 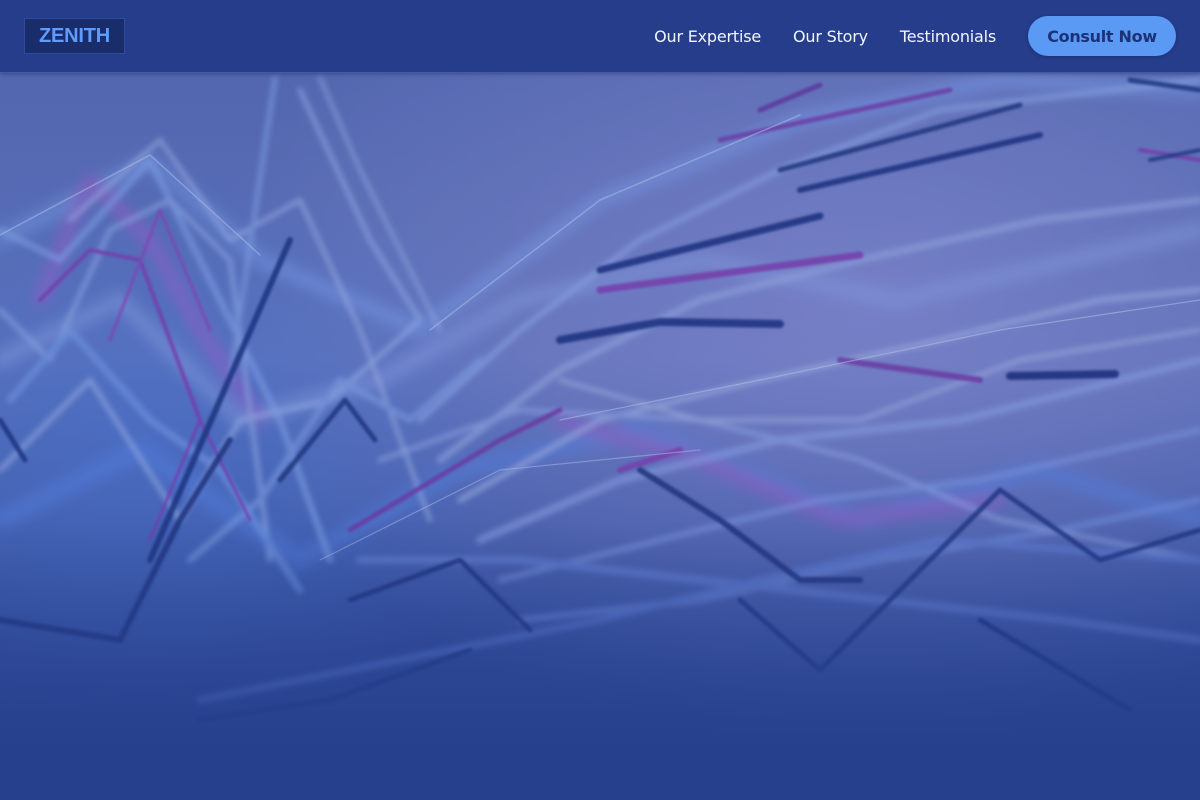 What do you see at coordinates (948, 36) in the screenshot?
I see `nav-link-testimonials: Testimonials` at bounding box center [948, 36].